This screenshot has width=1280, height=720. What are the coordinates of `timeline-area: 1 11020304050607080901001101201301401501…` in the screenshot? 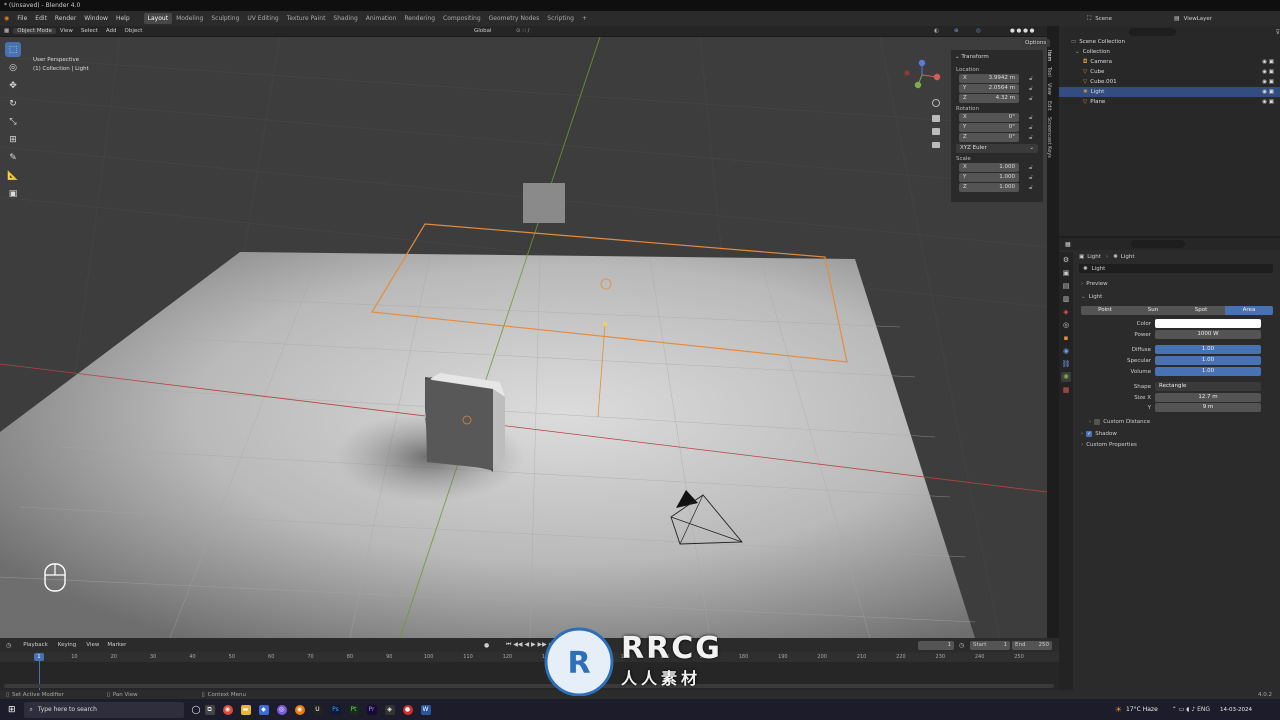 It's located at (529, 671).